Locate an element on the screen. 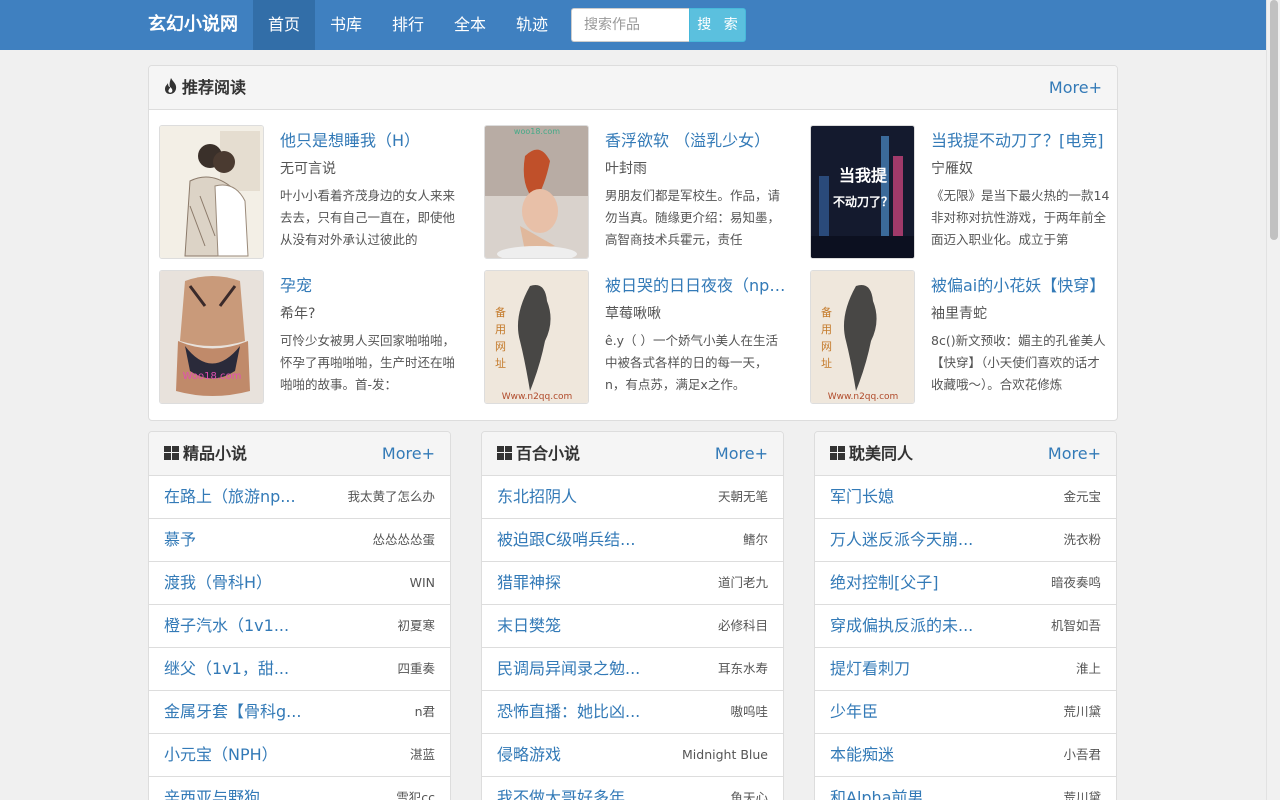 The width and height of the screenshot is (1280, 800). list-item: 辛西亚与野狗 雪犯cc is located at coordinates (299, 788).